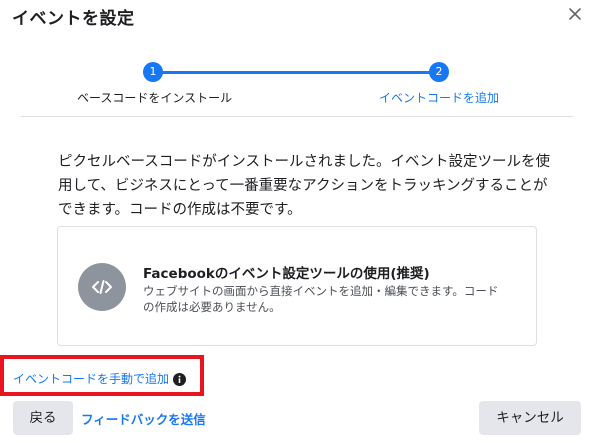  What do you see at coordinates (296, 72) in the screenshot?
I see `stepper-progress-line` at bounding box center [296, 72].